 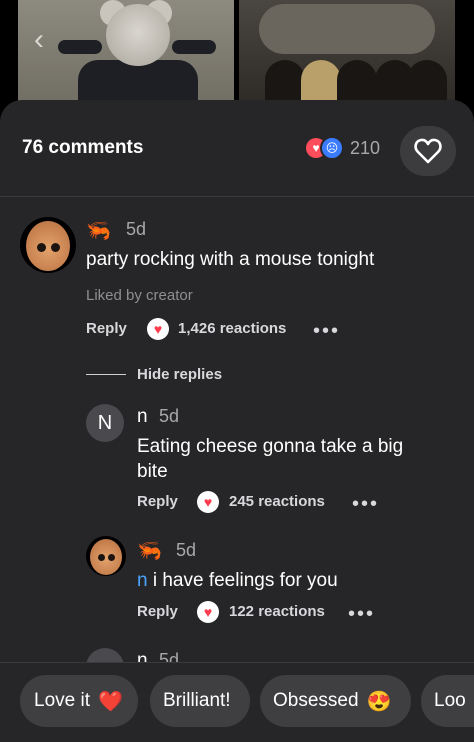 I want to click on heart-emoji-icon: ❤️, so click(x=110, y=701).